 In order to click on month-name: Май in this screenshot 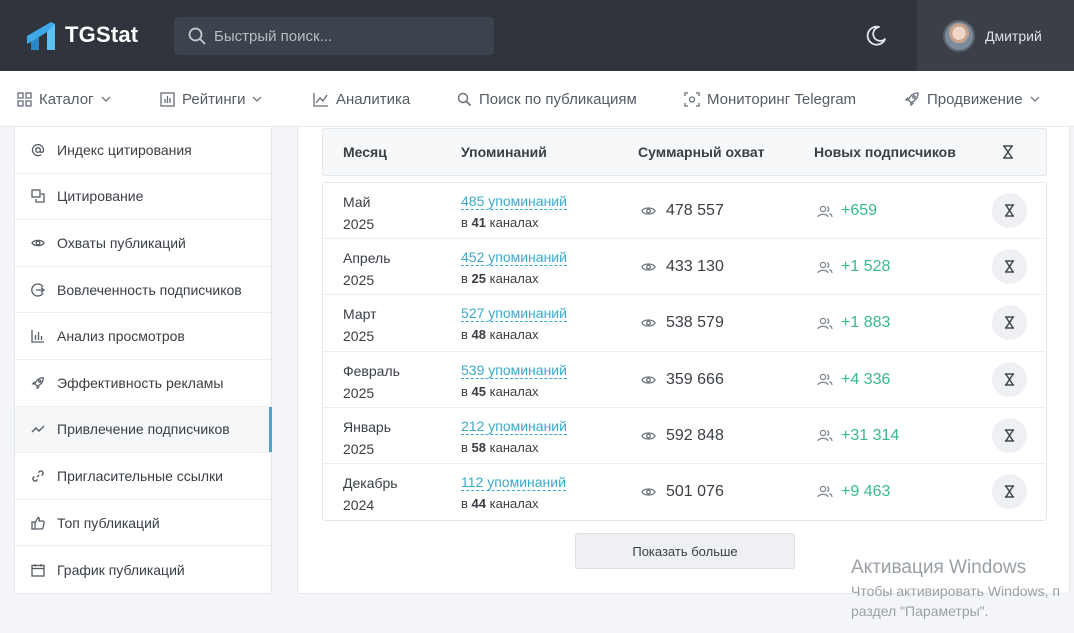, I will do `click(357, 202)`.